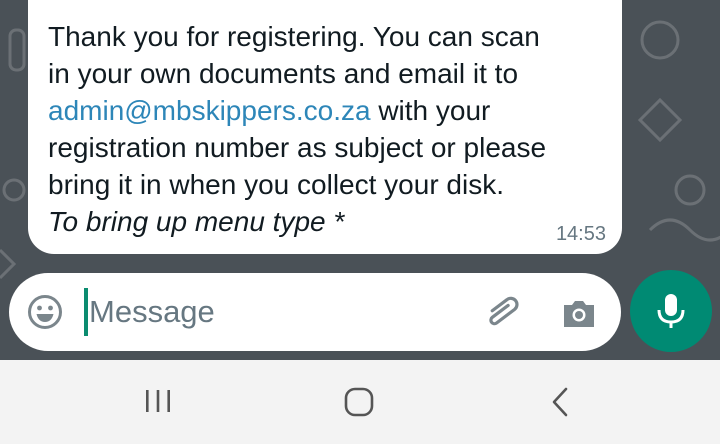  I want to click on email-suffix-text: with your, so click(430, 110).